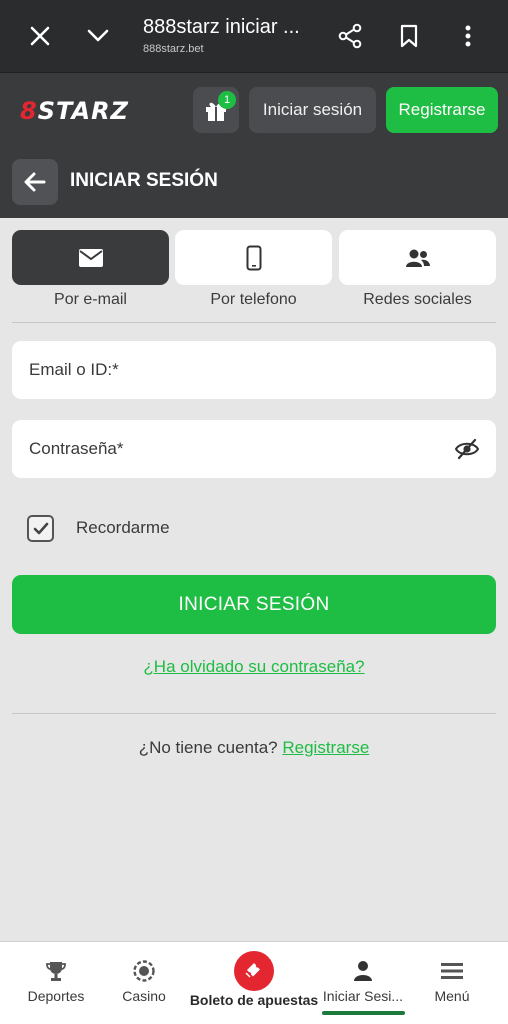 This screenshot has width=508, height=1024. I want to click on gift-button: 1, so click(216, 110).